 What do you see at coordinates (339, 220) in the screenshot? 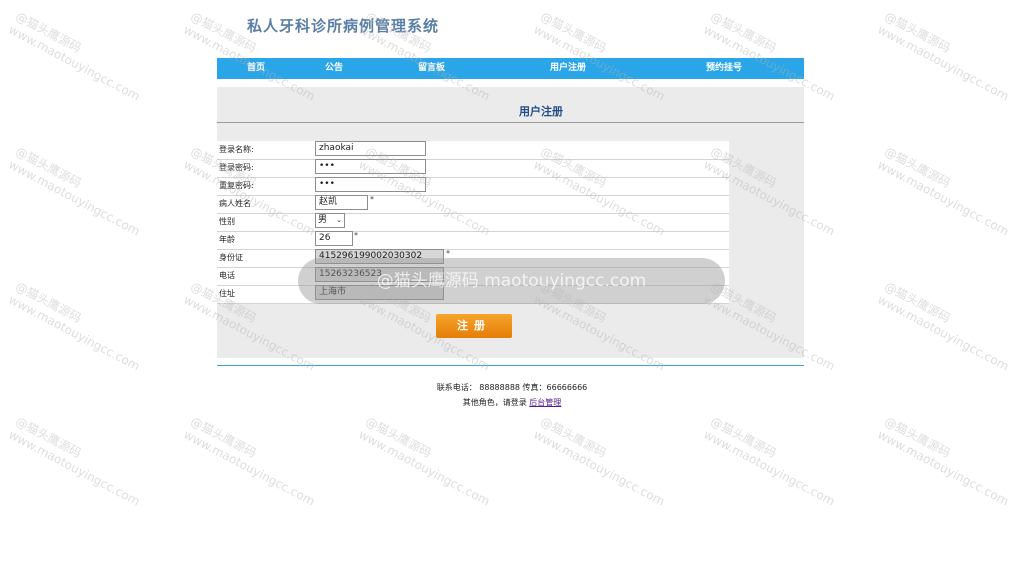
I see `chevron-down-icon: ⌄` at bounding box center [339, 220].